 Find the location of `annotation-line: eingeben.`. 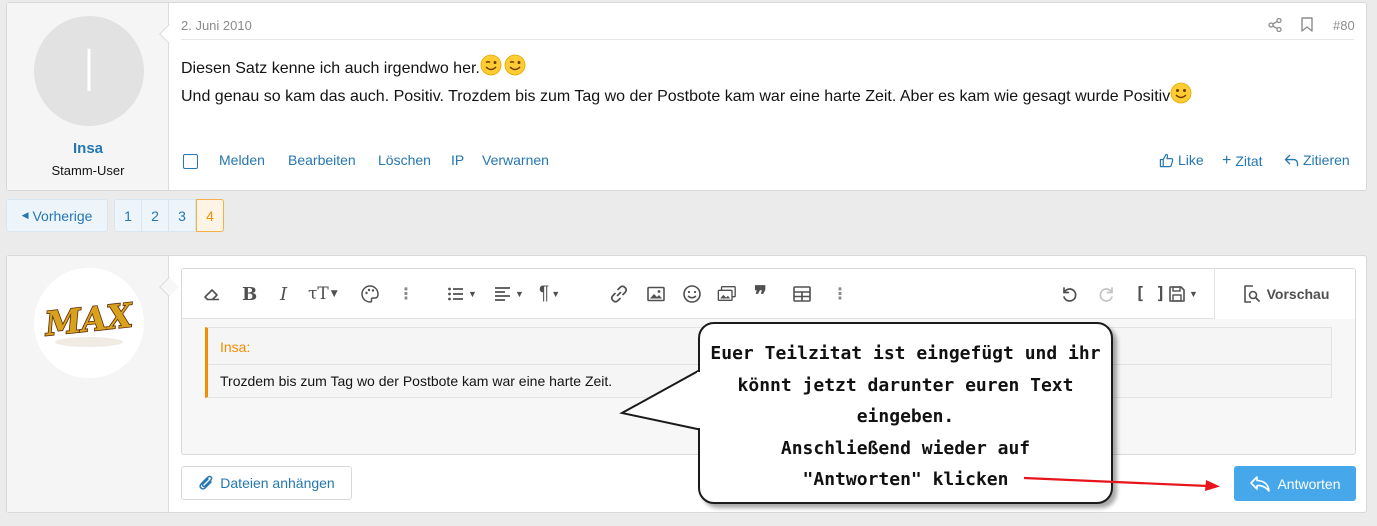

annotation-line: eingeben. is located at coordinates (905, 416).